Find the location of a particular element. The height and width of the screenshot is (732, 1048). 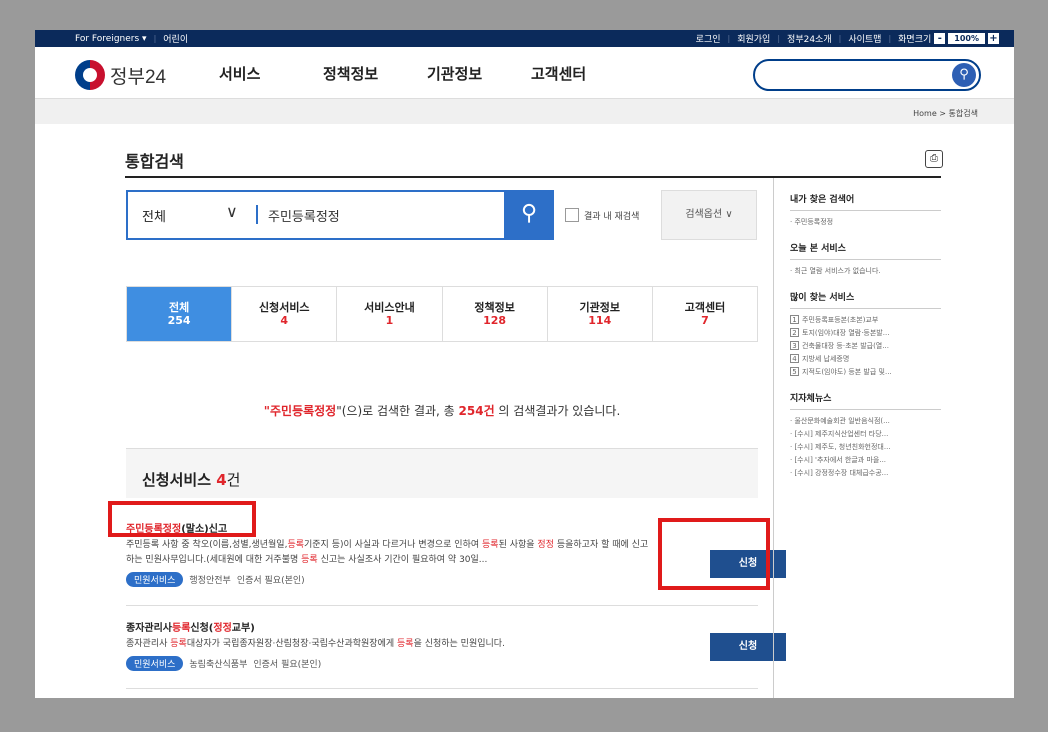

search-within-checkbox: 결과 내 재검색 is located at coordinates (602, 215).